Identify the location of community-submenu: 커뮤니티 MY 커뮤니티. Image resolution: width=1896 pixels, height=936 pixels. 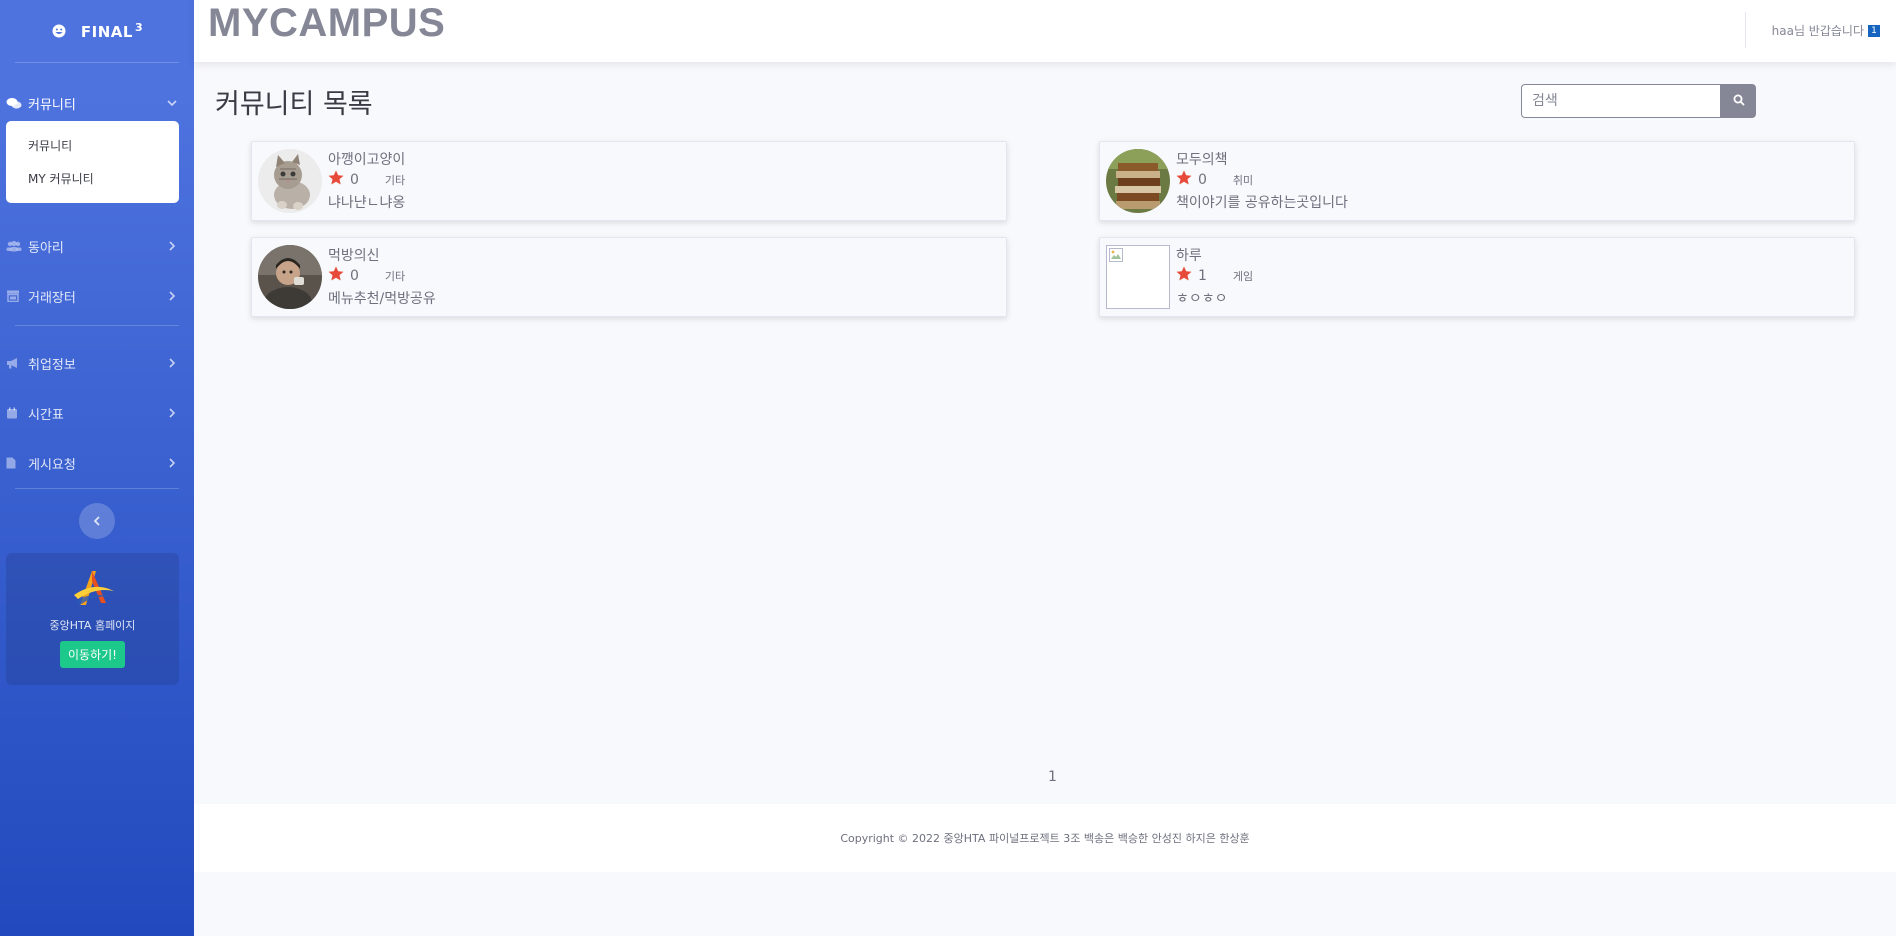
(92, 162).